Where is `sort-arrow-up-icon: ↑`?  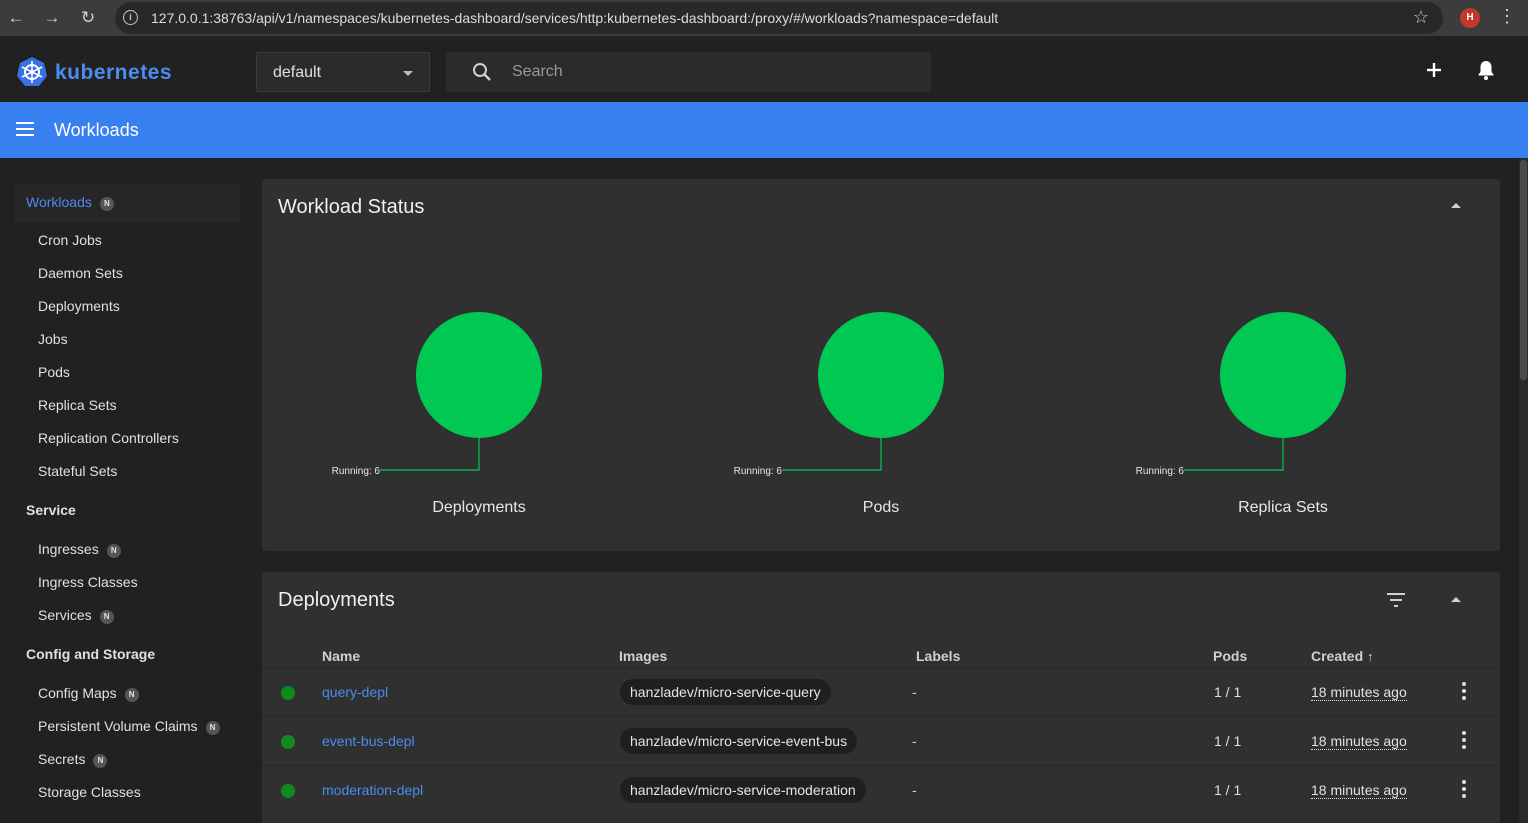 sort-arrow-up-icon: ↑ is located at coordinates (1370, 656).